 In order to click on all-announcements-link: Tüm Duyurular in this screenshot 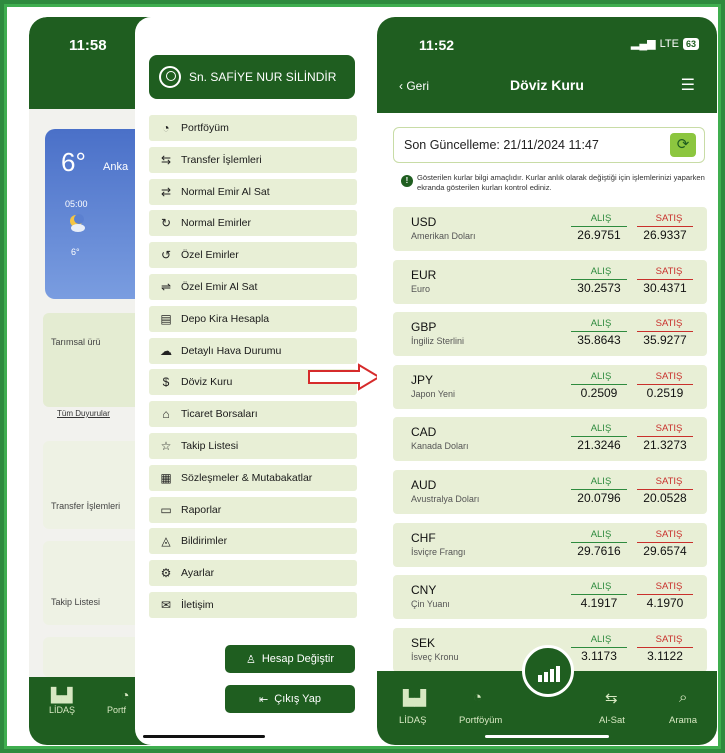, I will do `click(83, 413)`.